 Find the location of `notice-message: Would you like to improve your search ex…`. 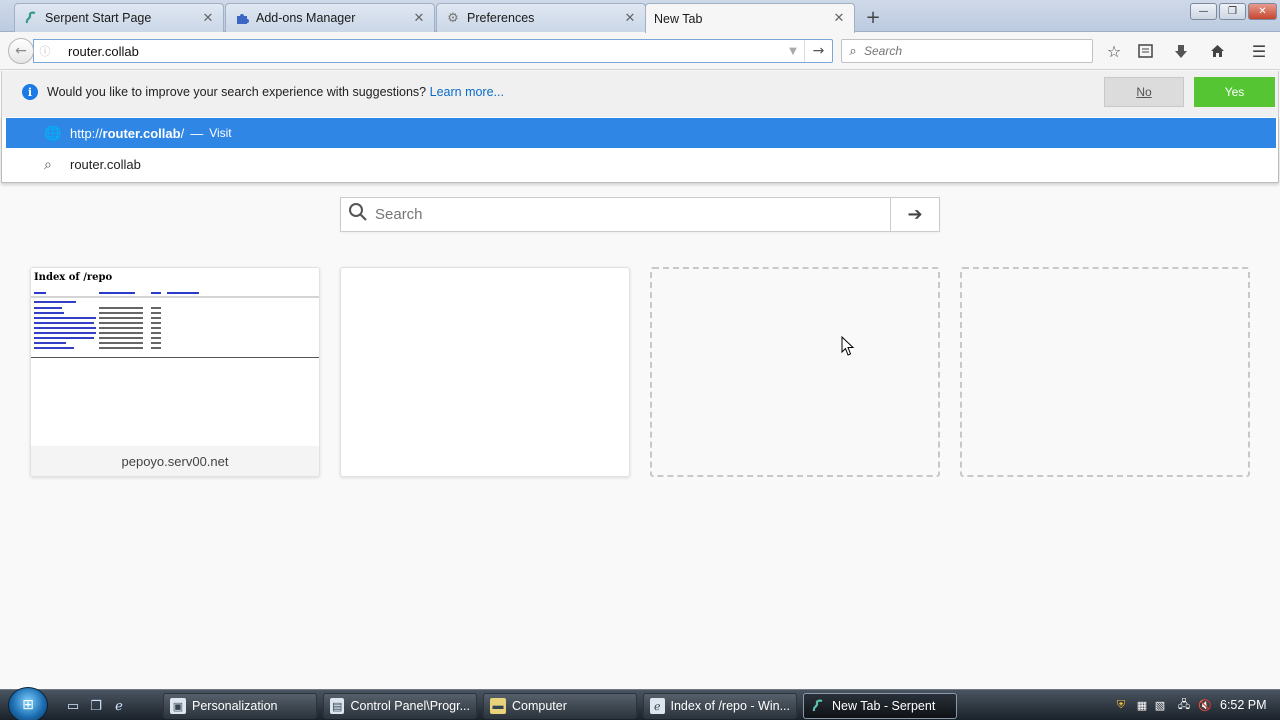

notice-message: Would you like to improve your search ex… is located at coordinates (275, 92).